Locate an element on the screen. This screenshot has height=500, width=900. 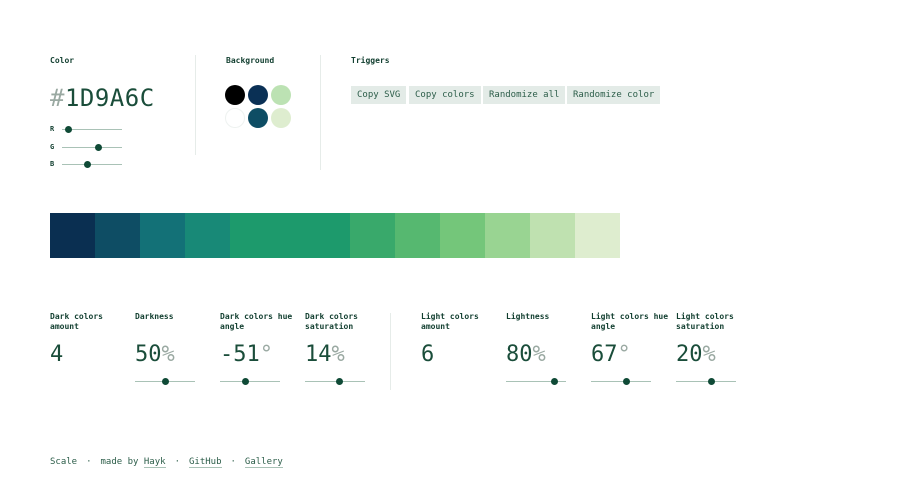
light-colors-amount-label: Light colors amount is located at coordinates (450, 321).